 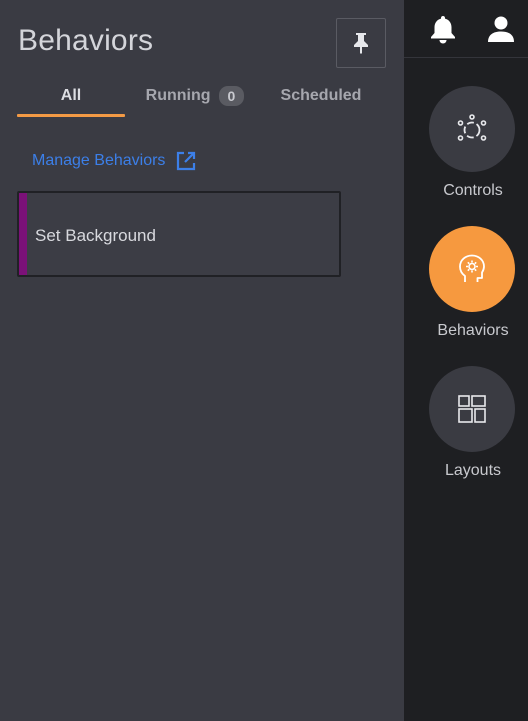 What do you see at coordinates (186, 161) in the screenshot?
I see `external-link-icon` at bounding box center [186, 161].